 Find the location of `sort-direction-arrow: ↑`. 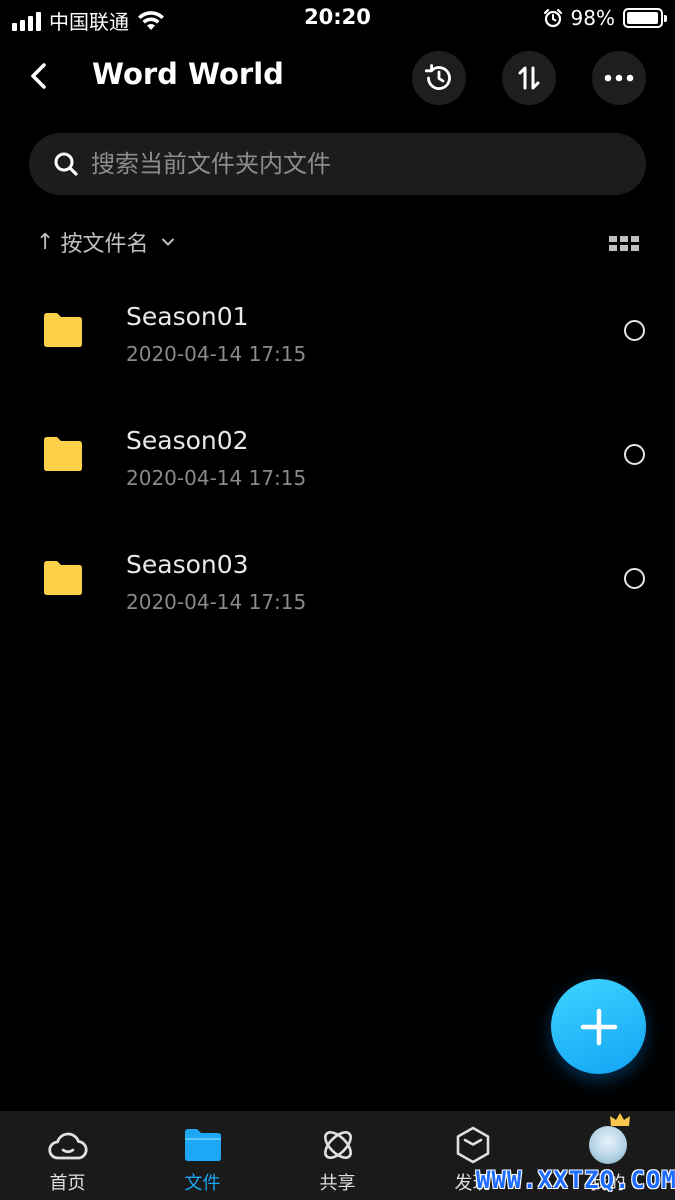

sort-direction-arrow: ↑ is located at coordinates (45, 242).